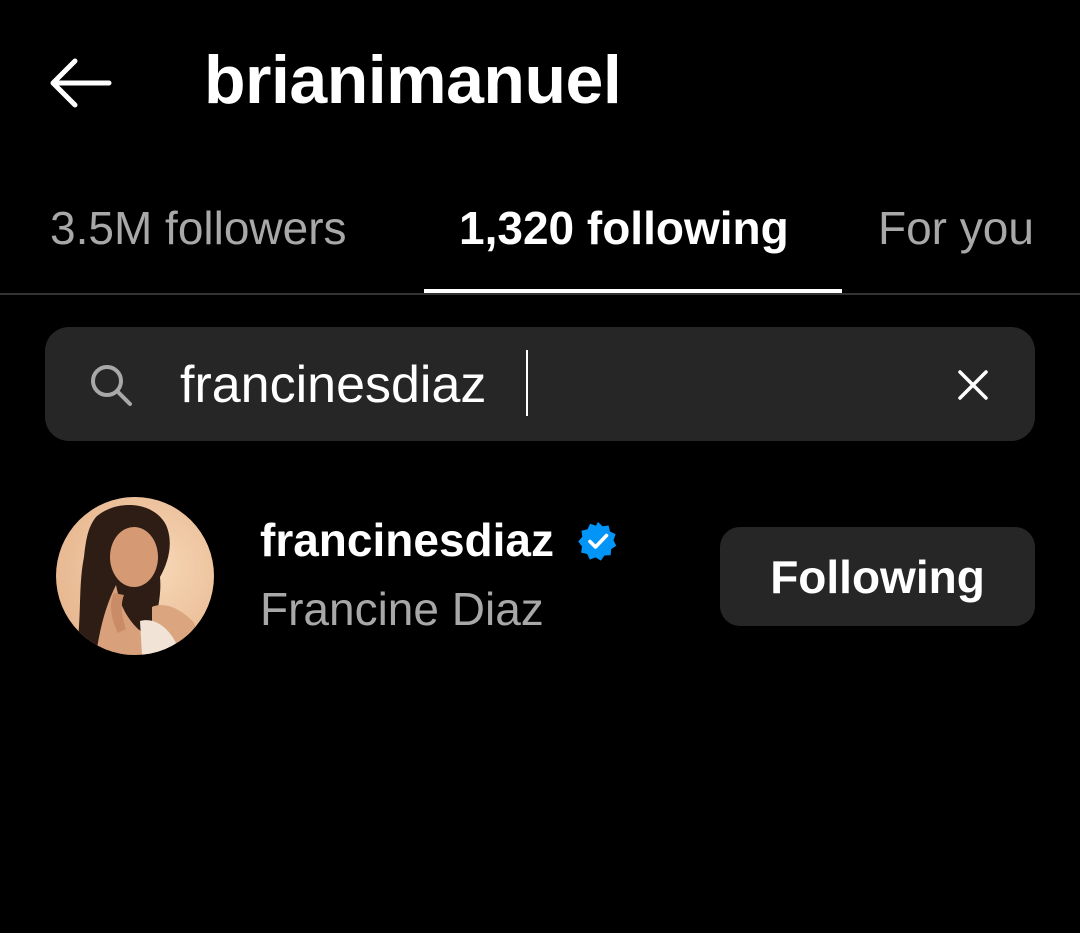  I want to click on avatar, so click(135, 576).